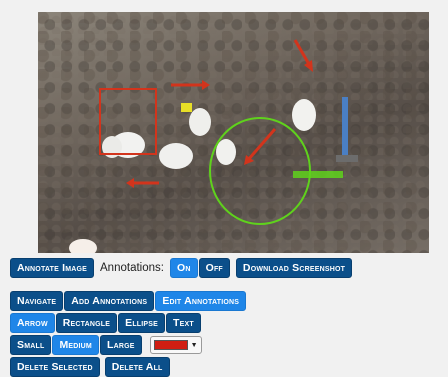 Image resolution: width=448 pixels, height=377 pixels. Describe the element at coordinates (32, 323) in the screenshot. I see `shape-arrow-button: Arrow` at that location.